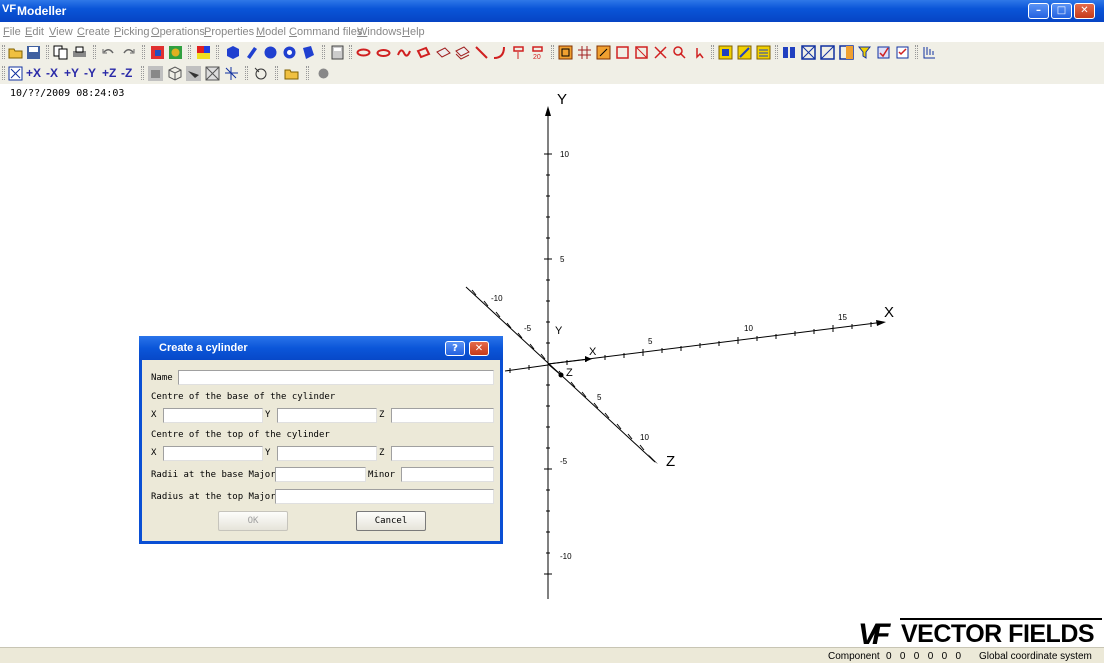  I want to click on base-minor-radius-input, so click(447, 474).